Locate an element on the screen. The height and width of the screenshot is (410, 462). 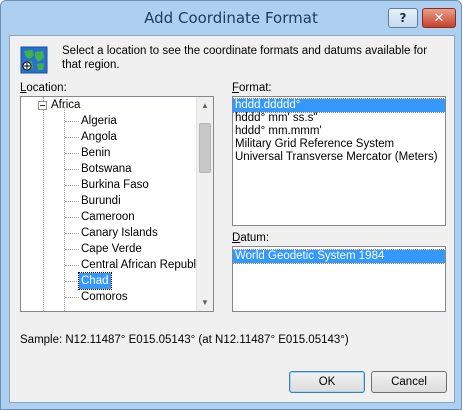
format-item-selected: hddd.ddddd° is located at coordinates (339, 105).